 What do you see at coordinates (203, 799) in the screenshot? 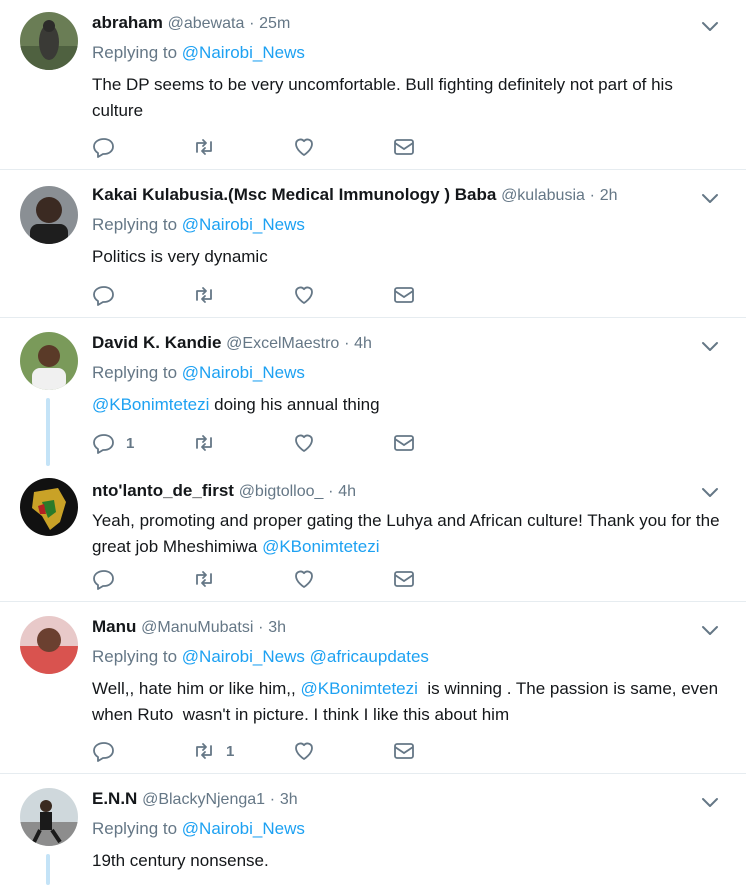
I see `username: @BlackyNjenga1` at bounding box center [203, 799].